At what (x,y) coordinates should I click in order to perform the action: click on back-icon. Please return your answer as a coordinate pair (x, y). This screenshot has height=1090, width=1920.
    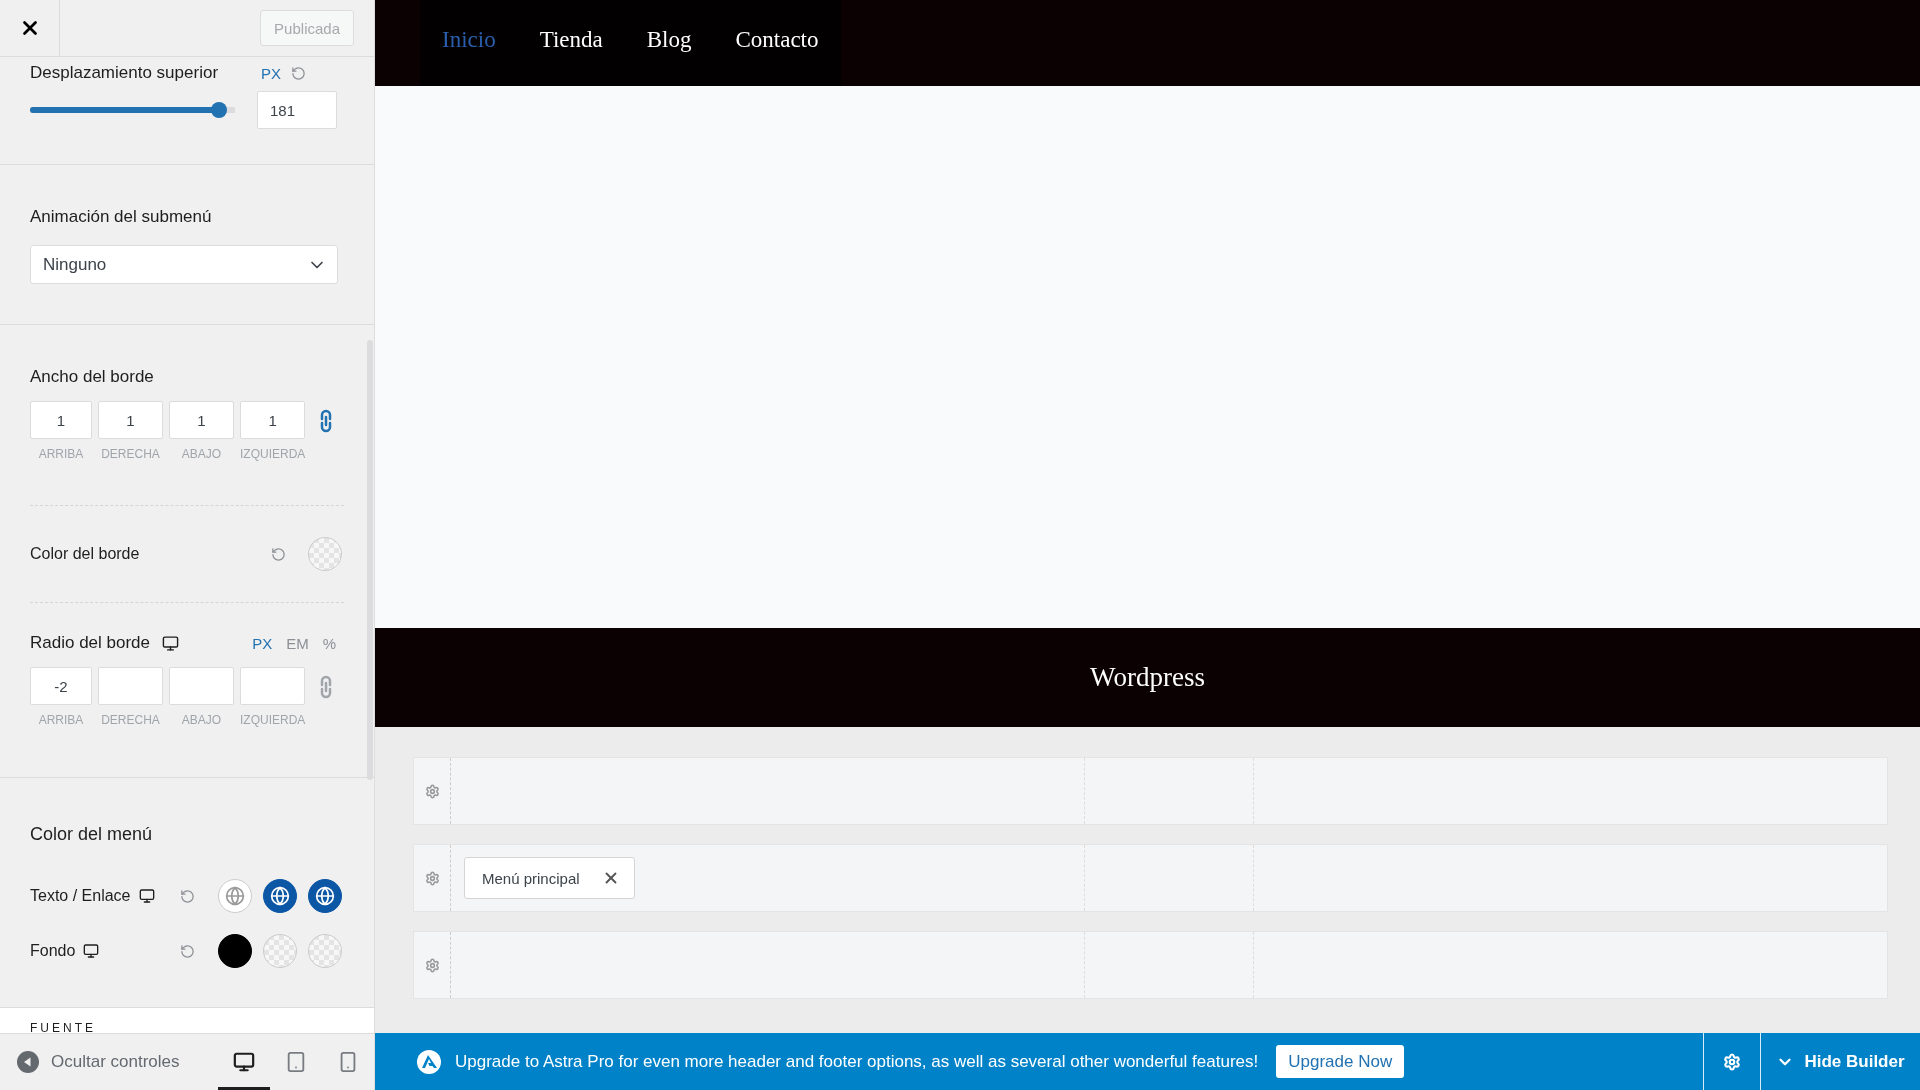
    Looking at the image, I should click on (28, 1062).